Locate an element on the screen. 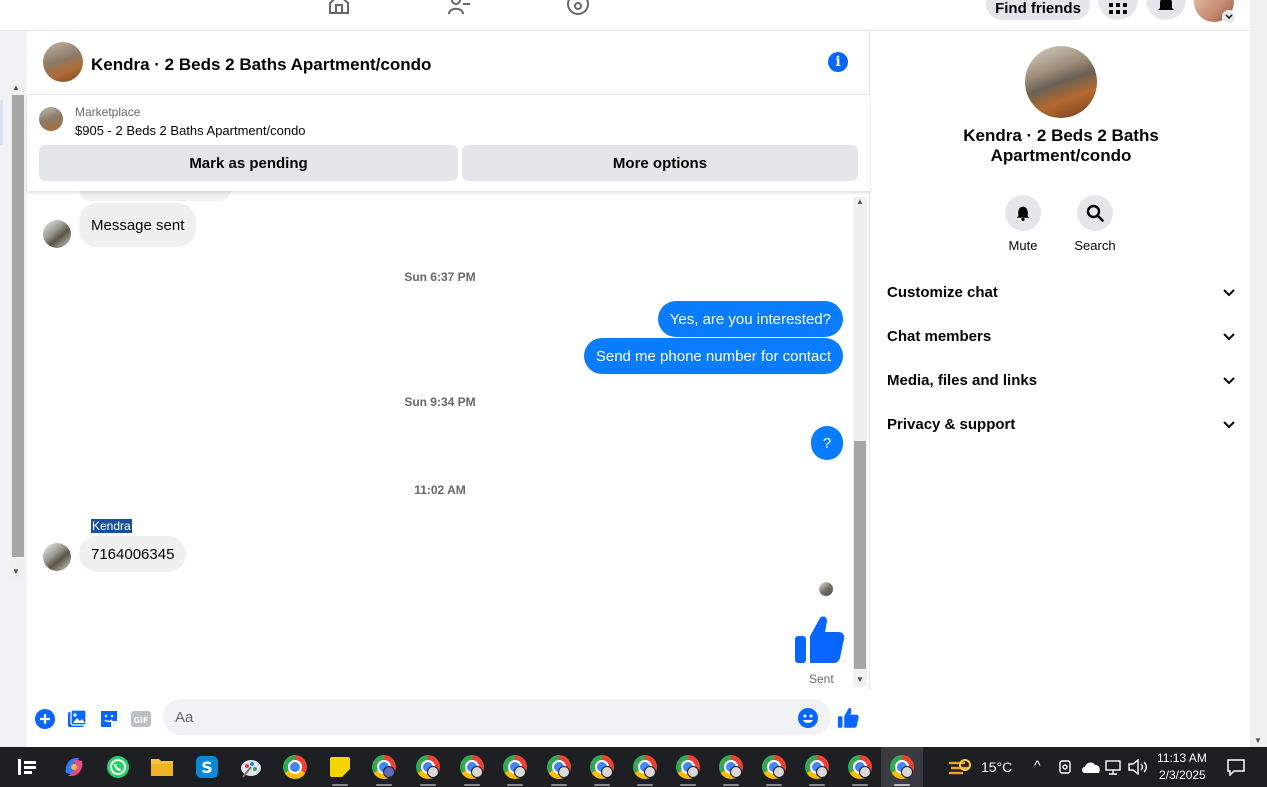  sticky-notes-icon is located at coordinates (340, 767).